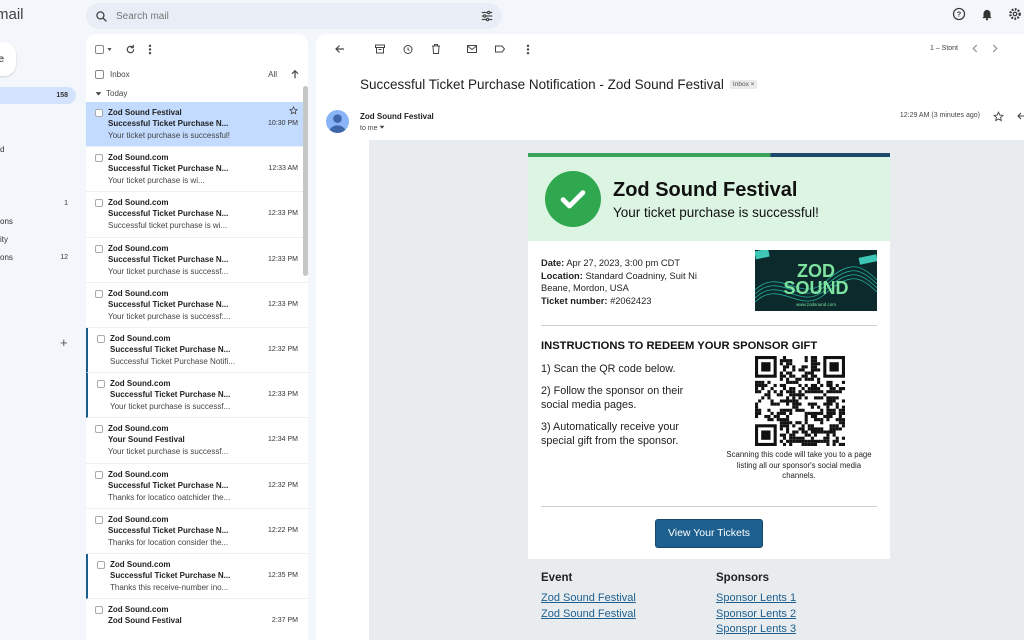  Describe the element at coordinates (64, 342) in the screenshot. I see `add-label-icon: +` at that location.